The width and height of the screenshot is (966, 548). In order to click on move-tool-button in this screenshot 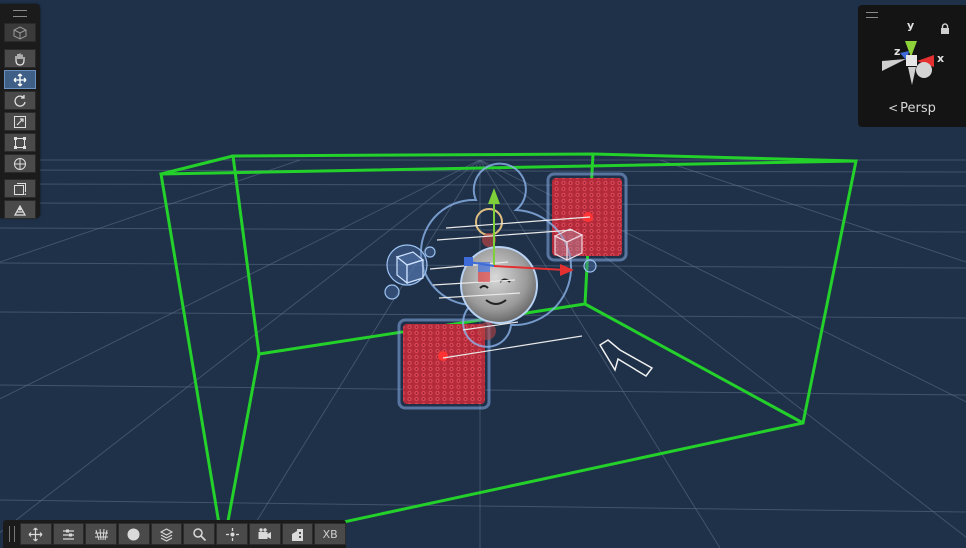, I will do `click(20, 79)`.